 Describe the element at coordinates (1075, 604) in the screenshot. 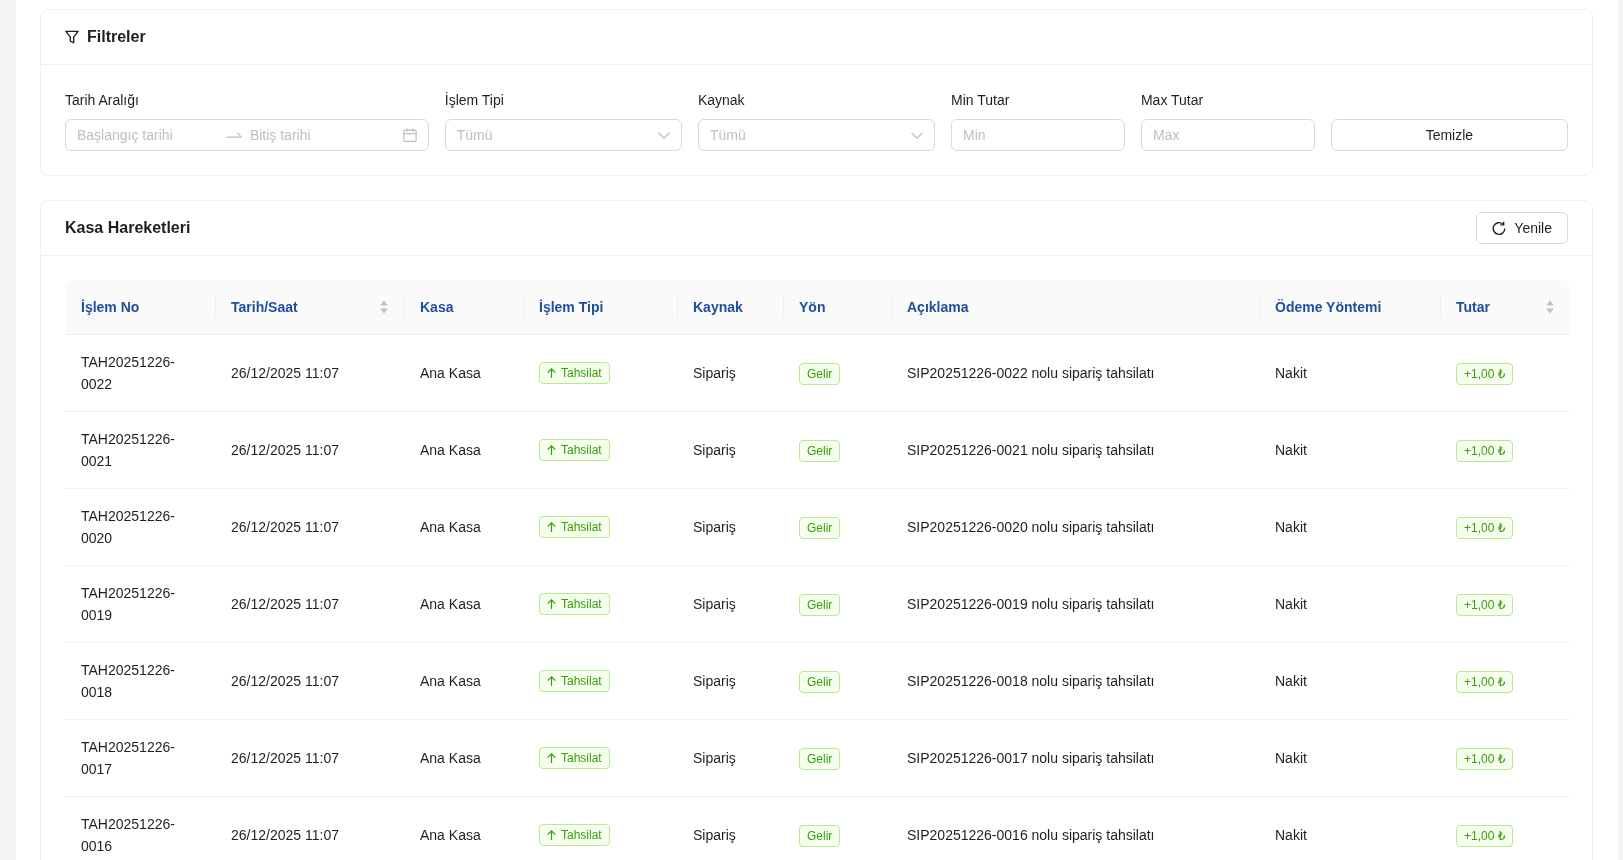

I see `table-cell: SIP20251226-0019 nolu sipariş tahsilatı` at that location.